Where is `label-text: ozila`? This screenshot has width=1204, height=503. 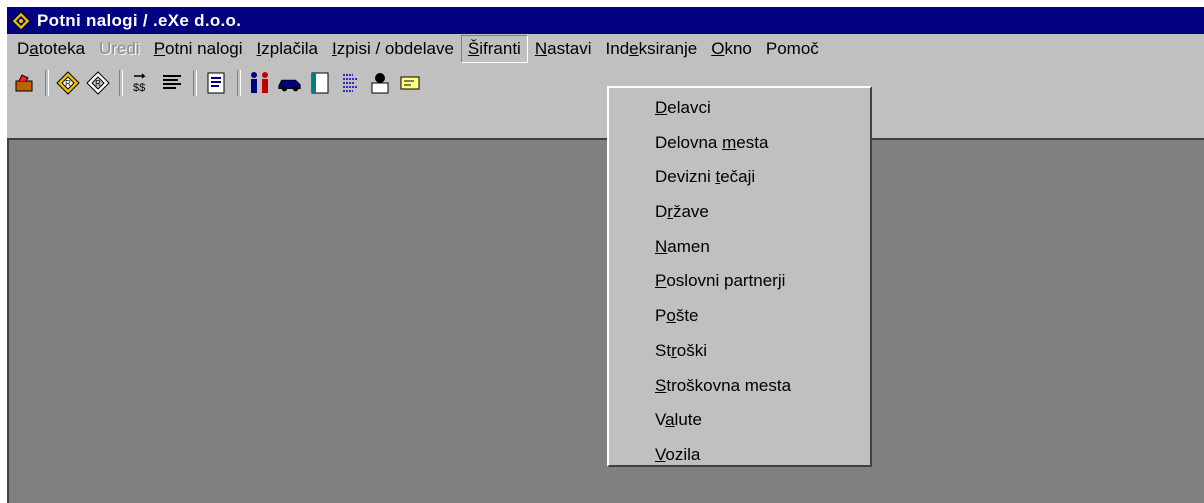
label-text: ozila is located at coordinates (683, 454).